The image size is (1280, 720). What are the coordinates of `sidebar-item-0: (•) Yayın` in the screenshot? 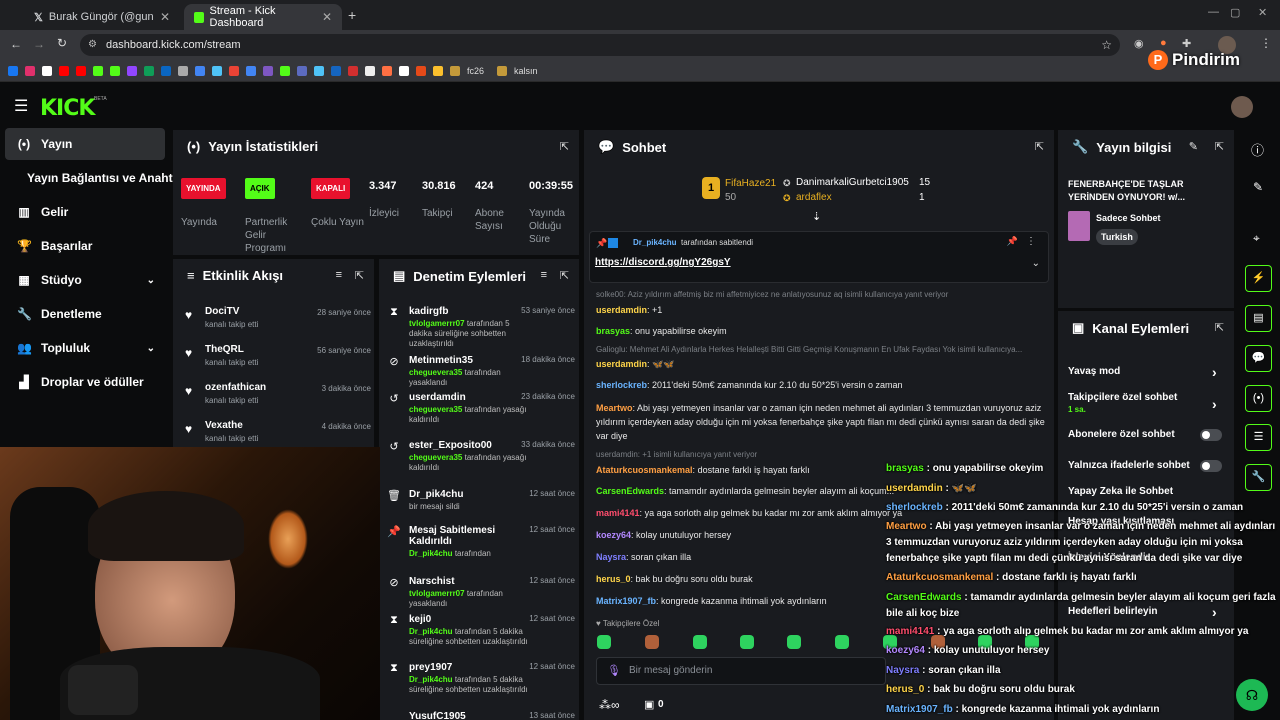 It's located at (85, 144).